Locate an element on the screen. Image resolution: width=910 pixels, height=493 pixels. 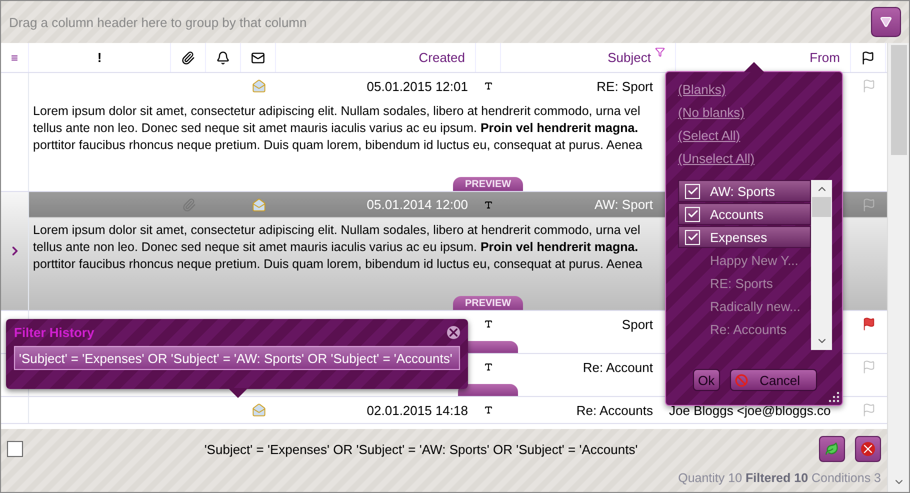
column-header: ! is located at coordinates (99, 57).